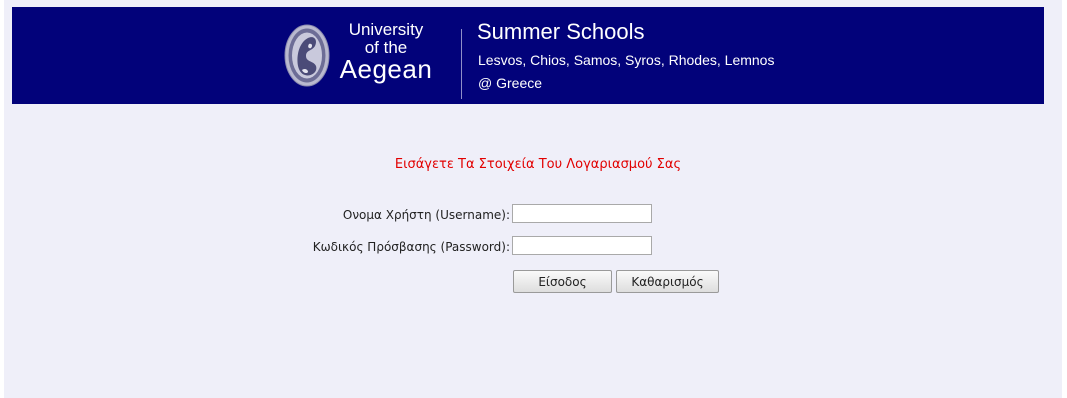  What do you see at coordinates (561, 31) in the screenshot?
I see `summer-schools-title: Summer Schools` at bounding box center [561, 31].